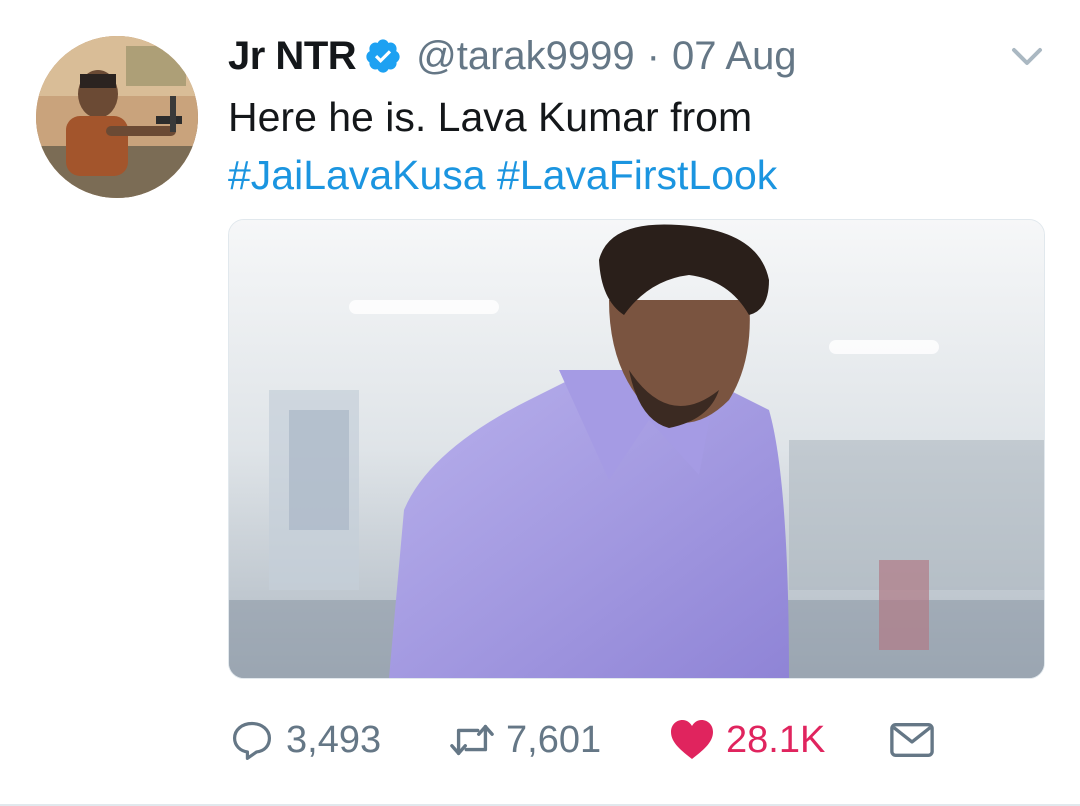 Image resolution: width=1080 pixels, height=806 pixels. I want to click on heart-icon, so click(692, 740).